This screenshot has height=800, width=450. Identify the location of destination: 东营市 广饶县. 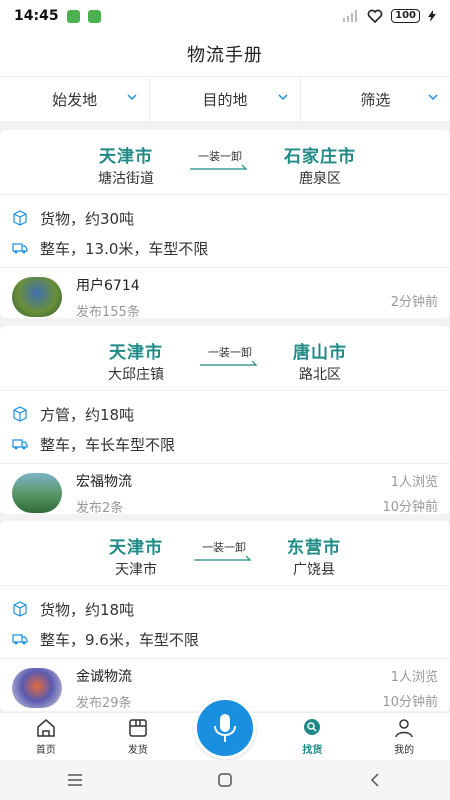
(314, 556).